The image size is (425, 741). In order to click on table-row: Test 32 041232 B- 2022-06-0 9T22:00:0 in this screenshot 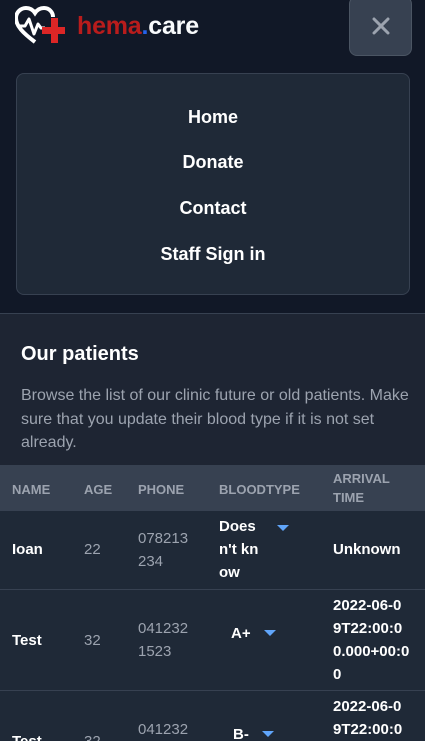, I will do `click(212, 716)`.